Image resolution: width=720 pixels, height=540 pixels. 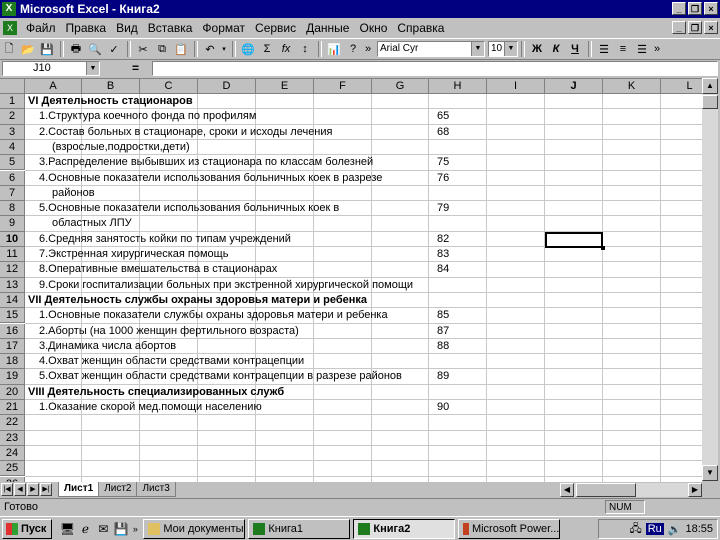 What do you see at coordinates (574, 86) in the screenshot?
I see `column-header-j: J` at bounding box center [574, 86].